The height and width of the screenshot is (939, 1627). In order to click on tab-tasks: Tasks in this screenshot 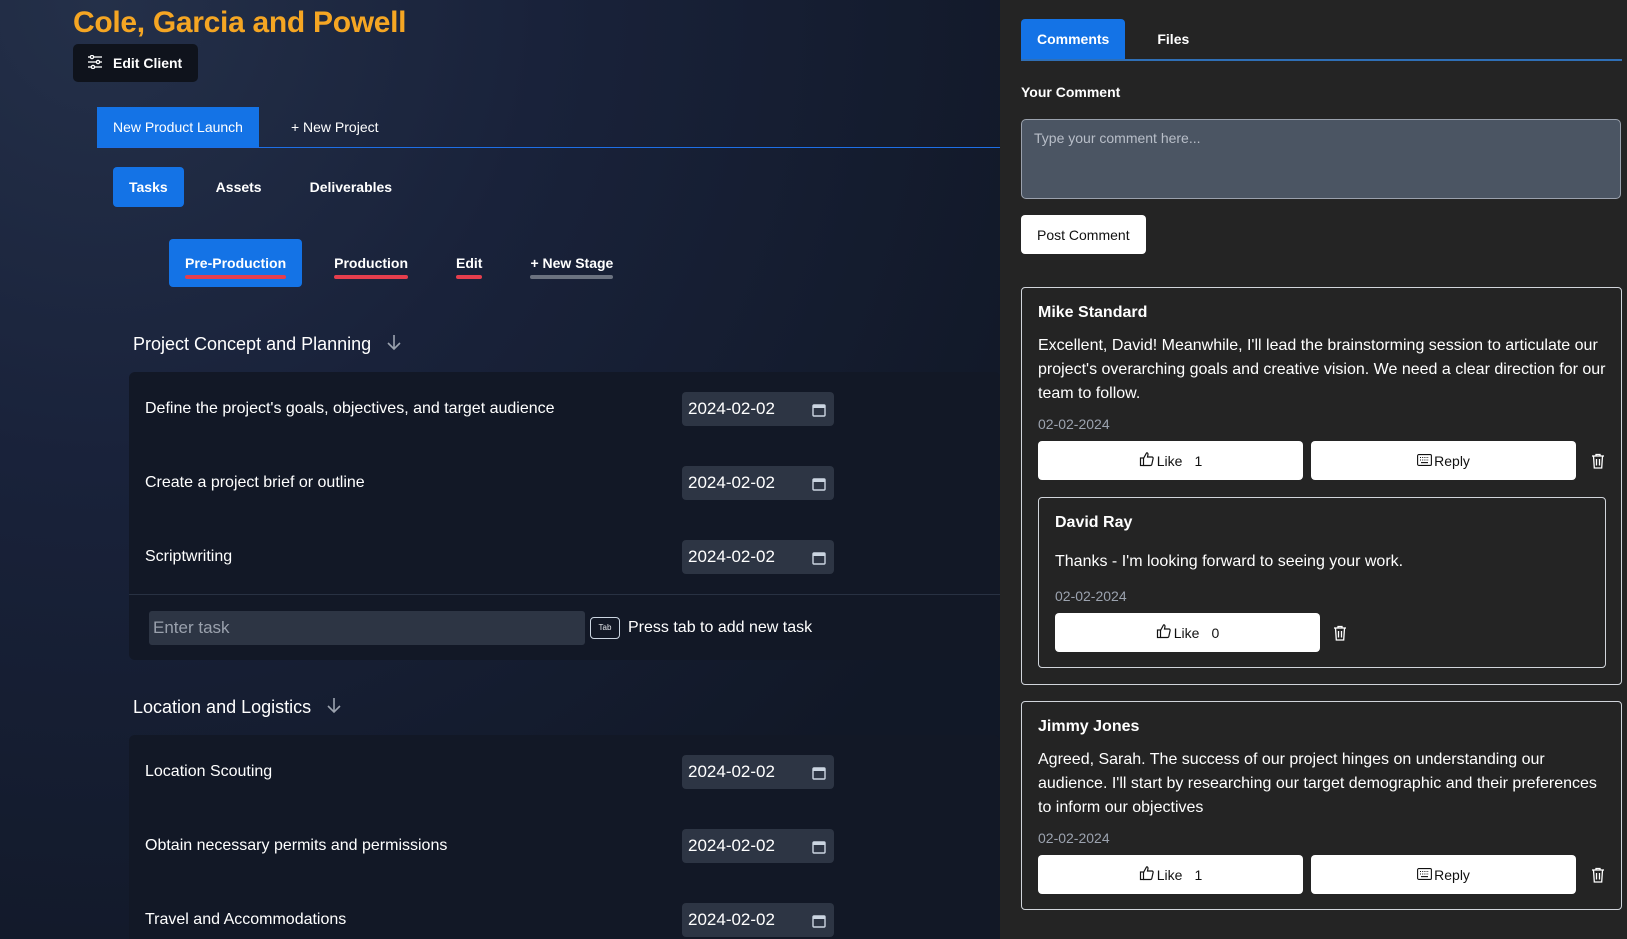, I will do `click(148, 187)`.